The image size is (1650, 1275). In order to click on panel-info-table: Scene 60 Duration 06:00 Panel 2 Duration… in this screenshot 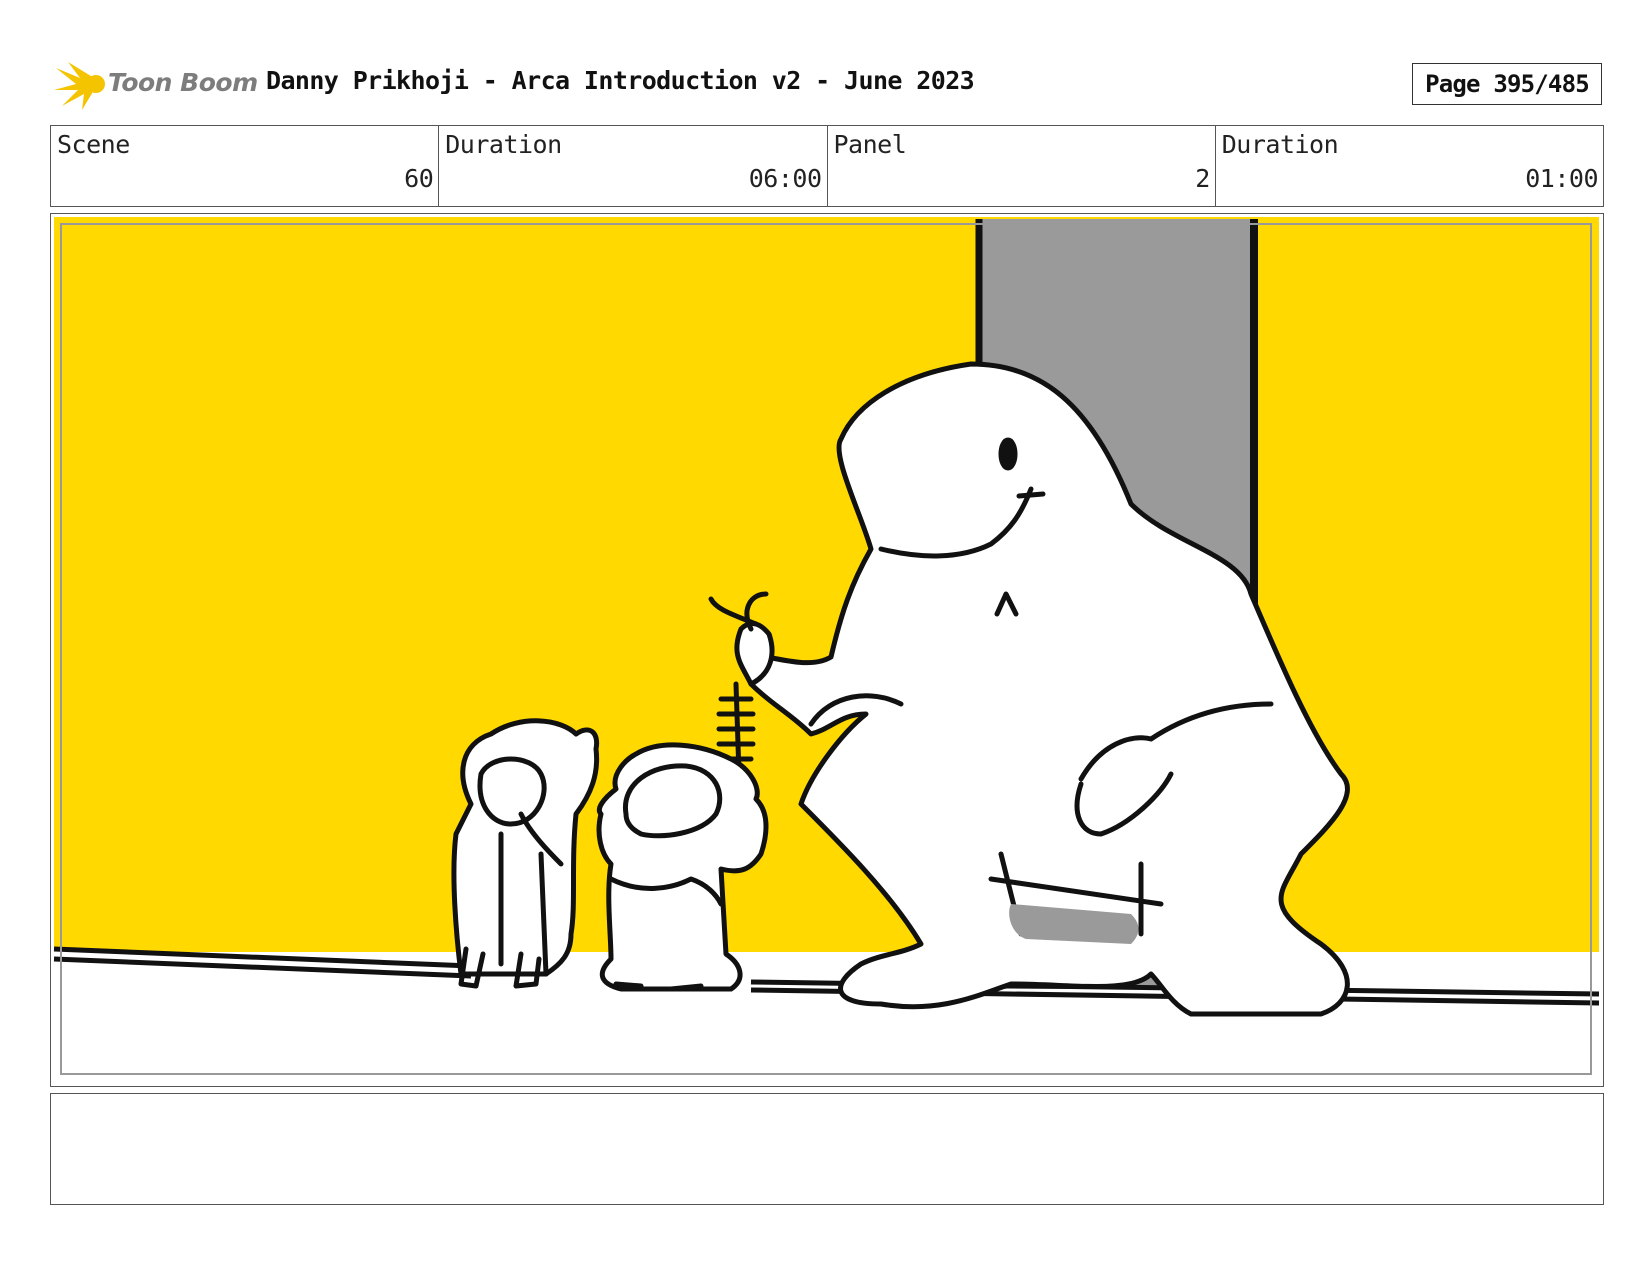, I will do `click(827, 166)`.